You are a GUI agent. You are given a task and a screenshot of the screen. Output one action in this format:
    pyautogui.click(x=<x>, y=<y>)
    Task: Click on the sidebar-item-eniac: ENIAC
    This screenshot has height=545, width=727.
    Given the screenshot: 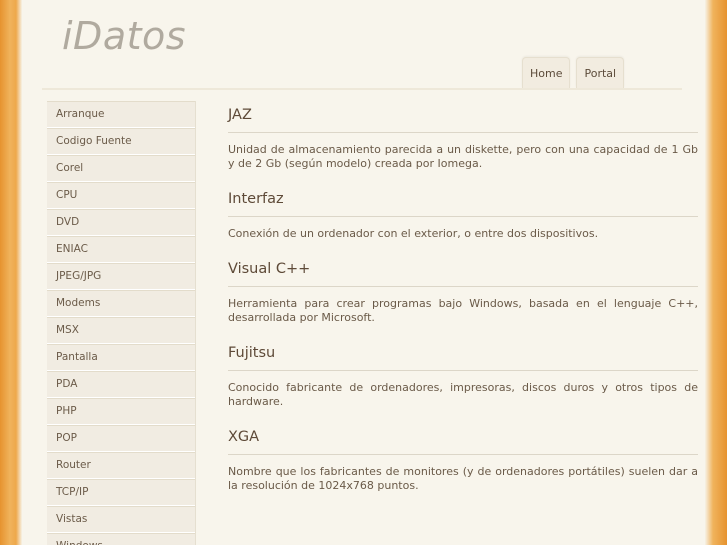 What is the action you would take?
    pyautogui.click(x=121, y=249)
    